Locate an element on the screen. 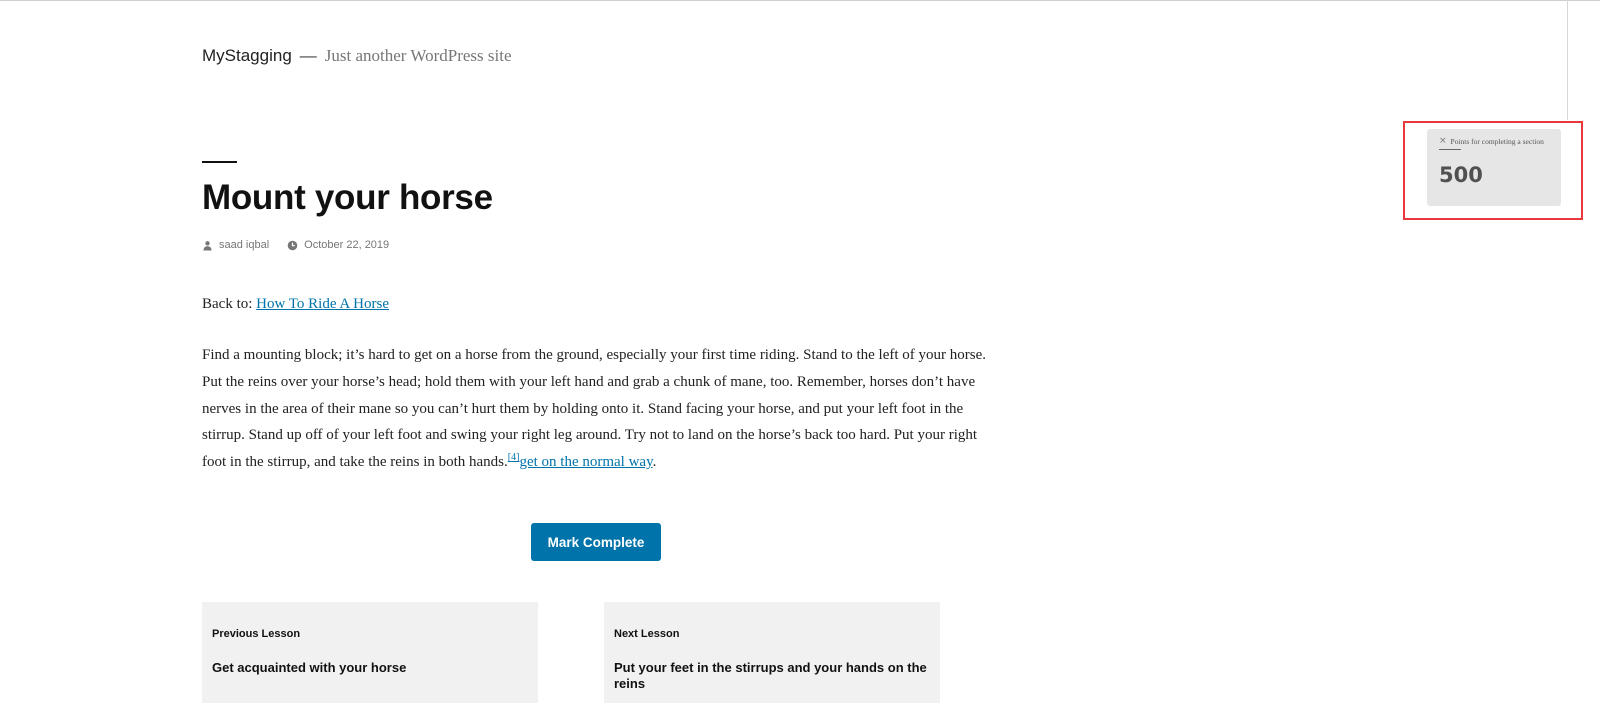  back-to-course: Back to: How To Ride A Horse is located at coordinates (295, 304).